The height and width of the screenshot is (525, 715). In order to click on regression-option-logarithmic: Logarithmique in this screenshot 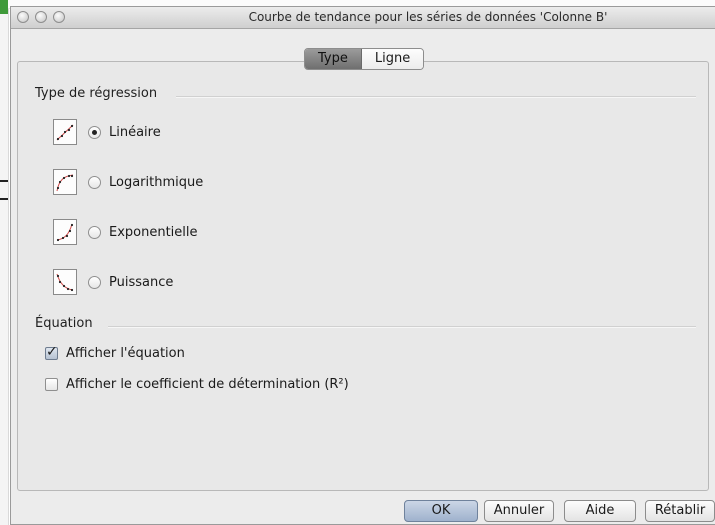, I will do `click(128, 182)`.